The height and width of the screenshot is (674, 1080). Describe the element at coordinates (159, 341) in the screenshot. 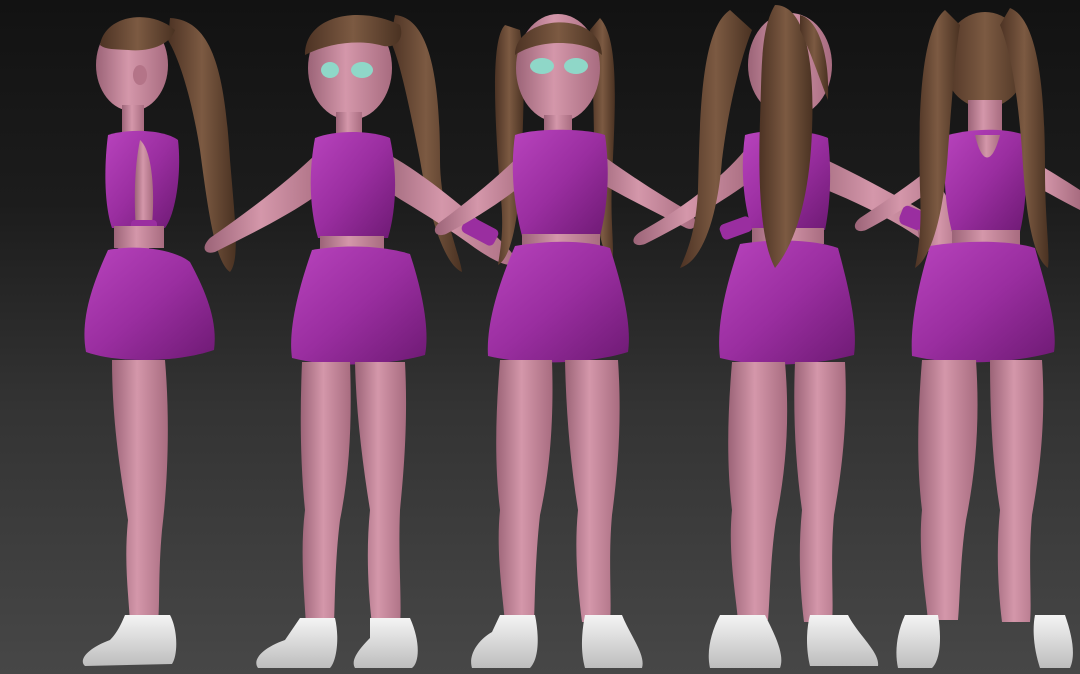

I see `figure-side-left` at that location.